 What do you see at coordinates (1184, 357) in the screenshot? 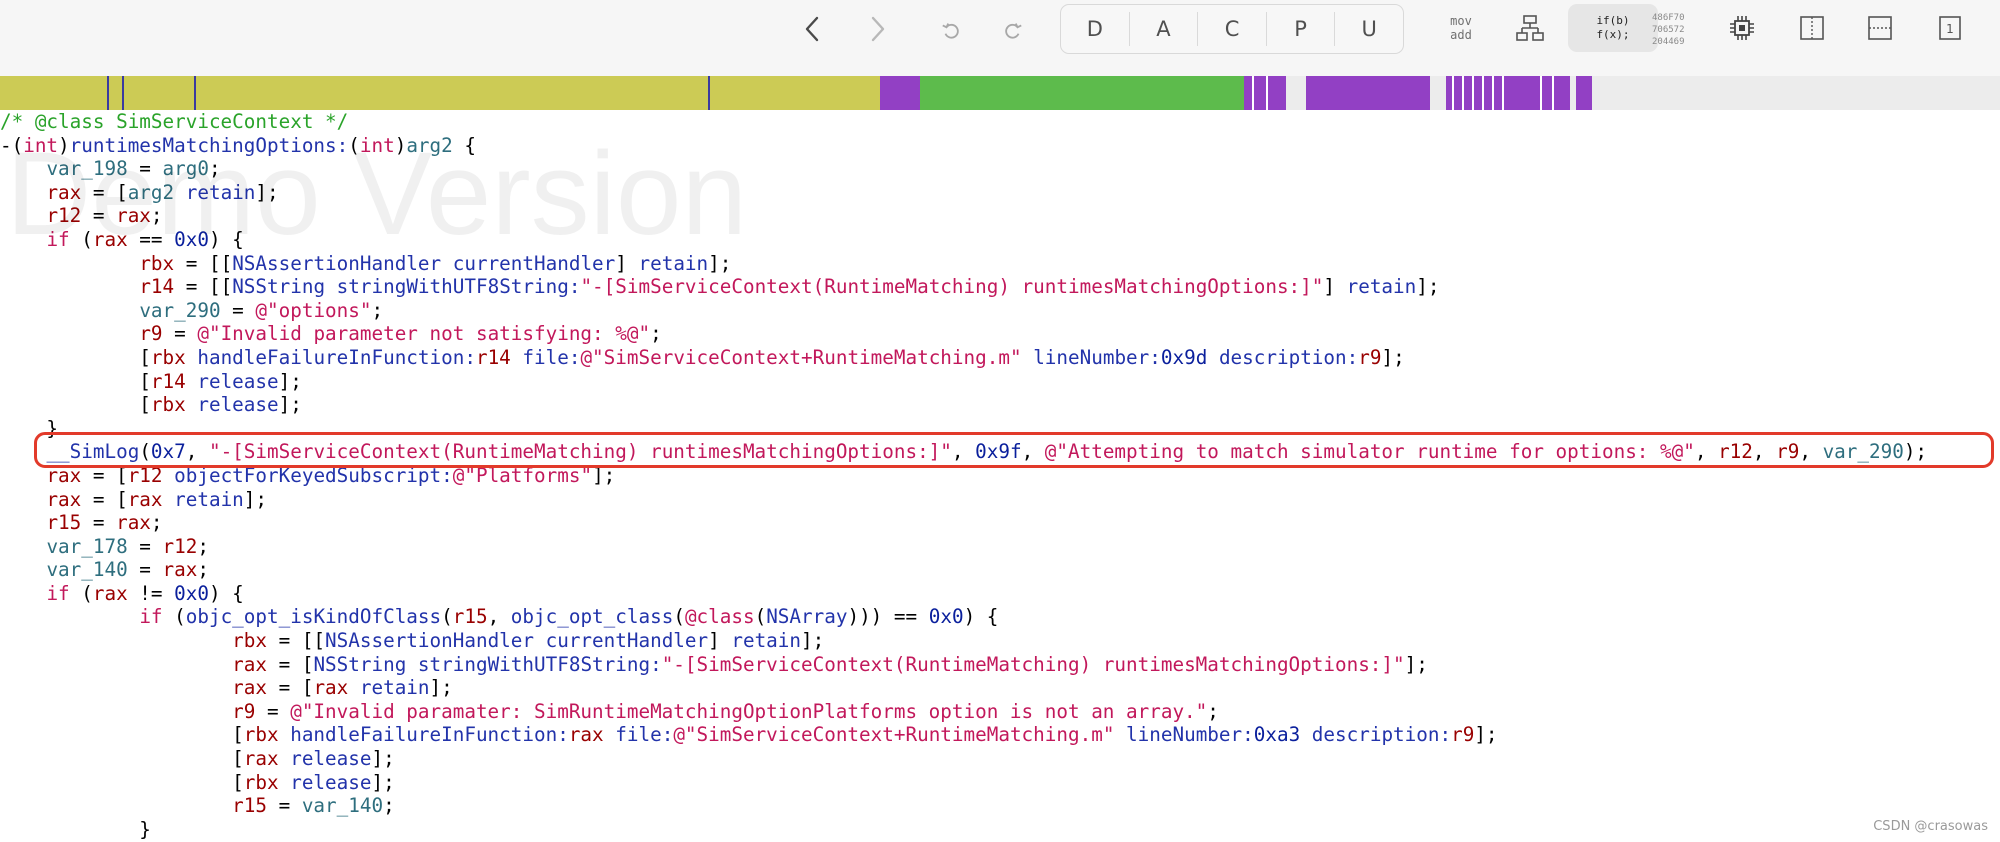
I see `code-token: 0x9d` at bounding box center [1184, 357].